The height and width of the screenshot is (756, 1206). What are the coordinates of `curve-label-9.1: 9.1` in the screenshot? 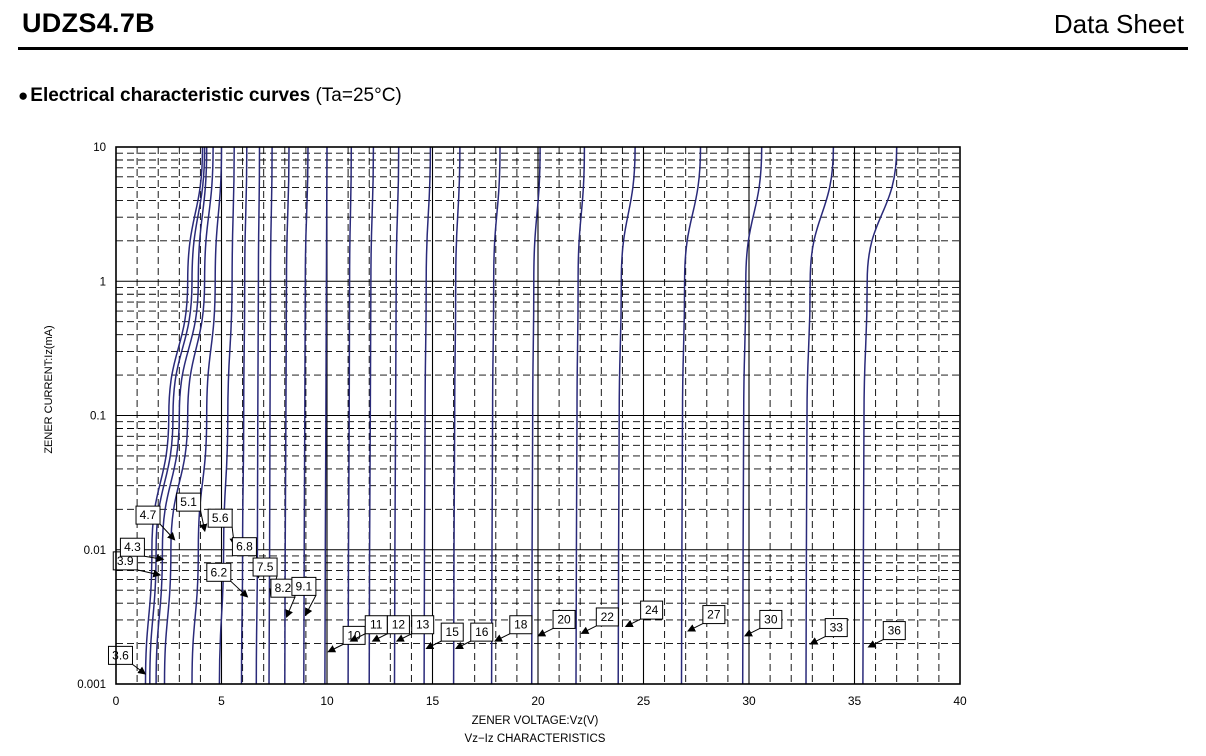 It's located at (304, 586).